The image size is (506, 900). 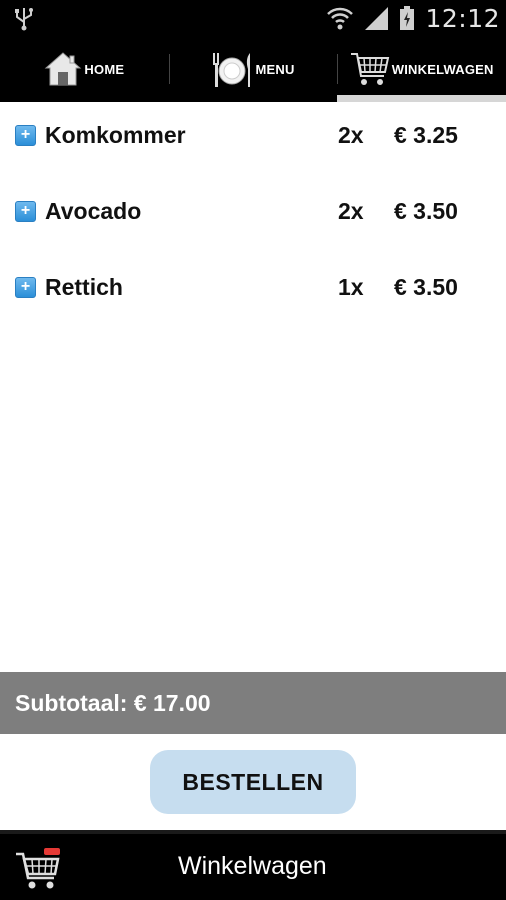 What do you see at coordinates (253, 211) in the screenshot?
I see `list-item: + Avocado 2x € 3.50` at bounding box center [253, 211].